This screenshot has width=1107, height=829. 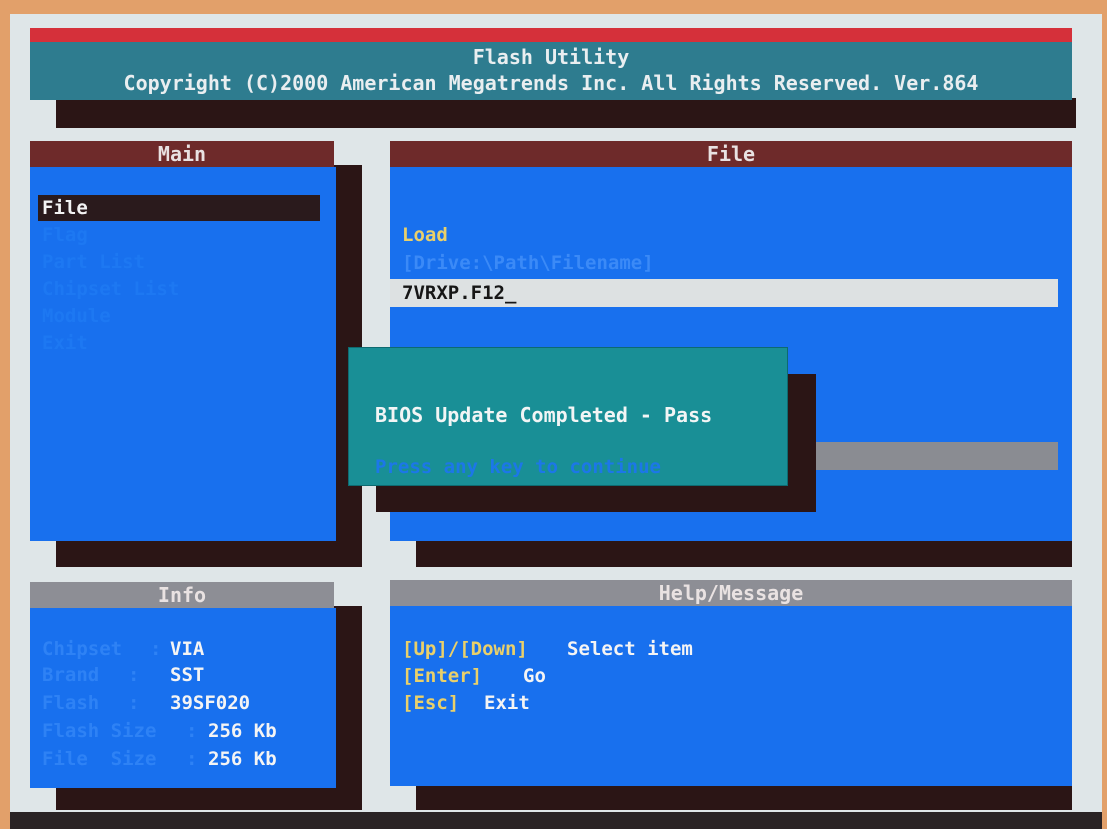 I want to click on info-value-flash: 39SF020, so click(x=210, y=703).